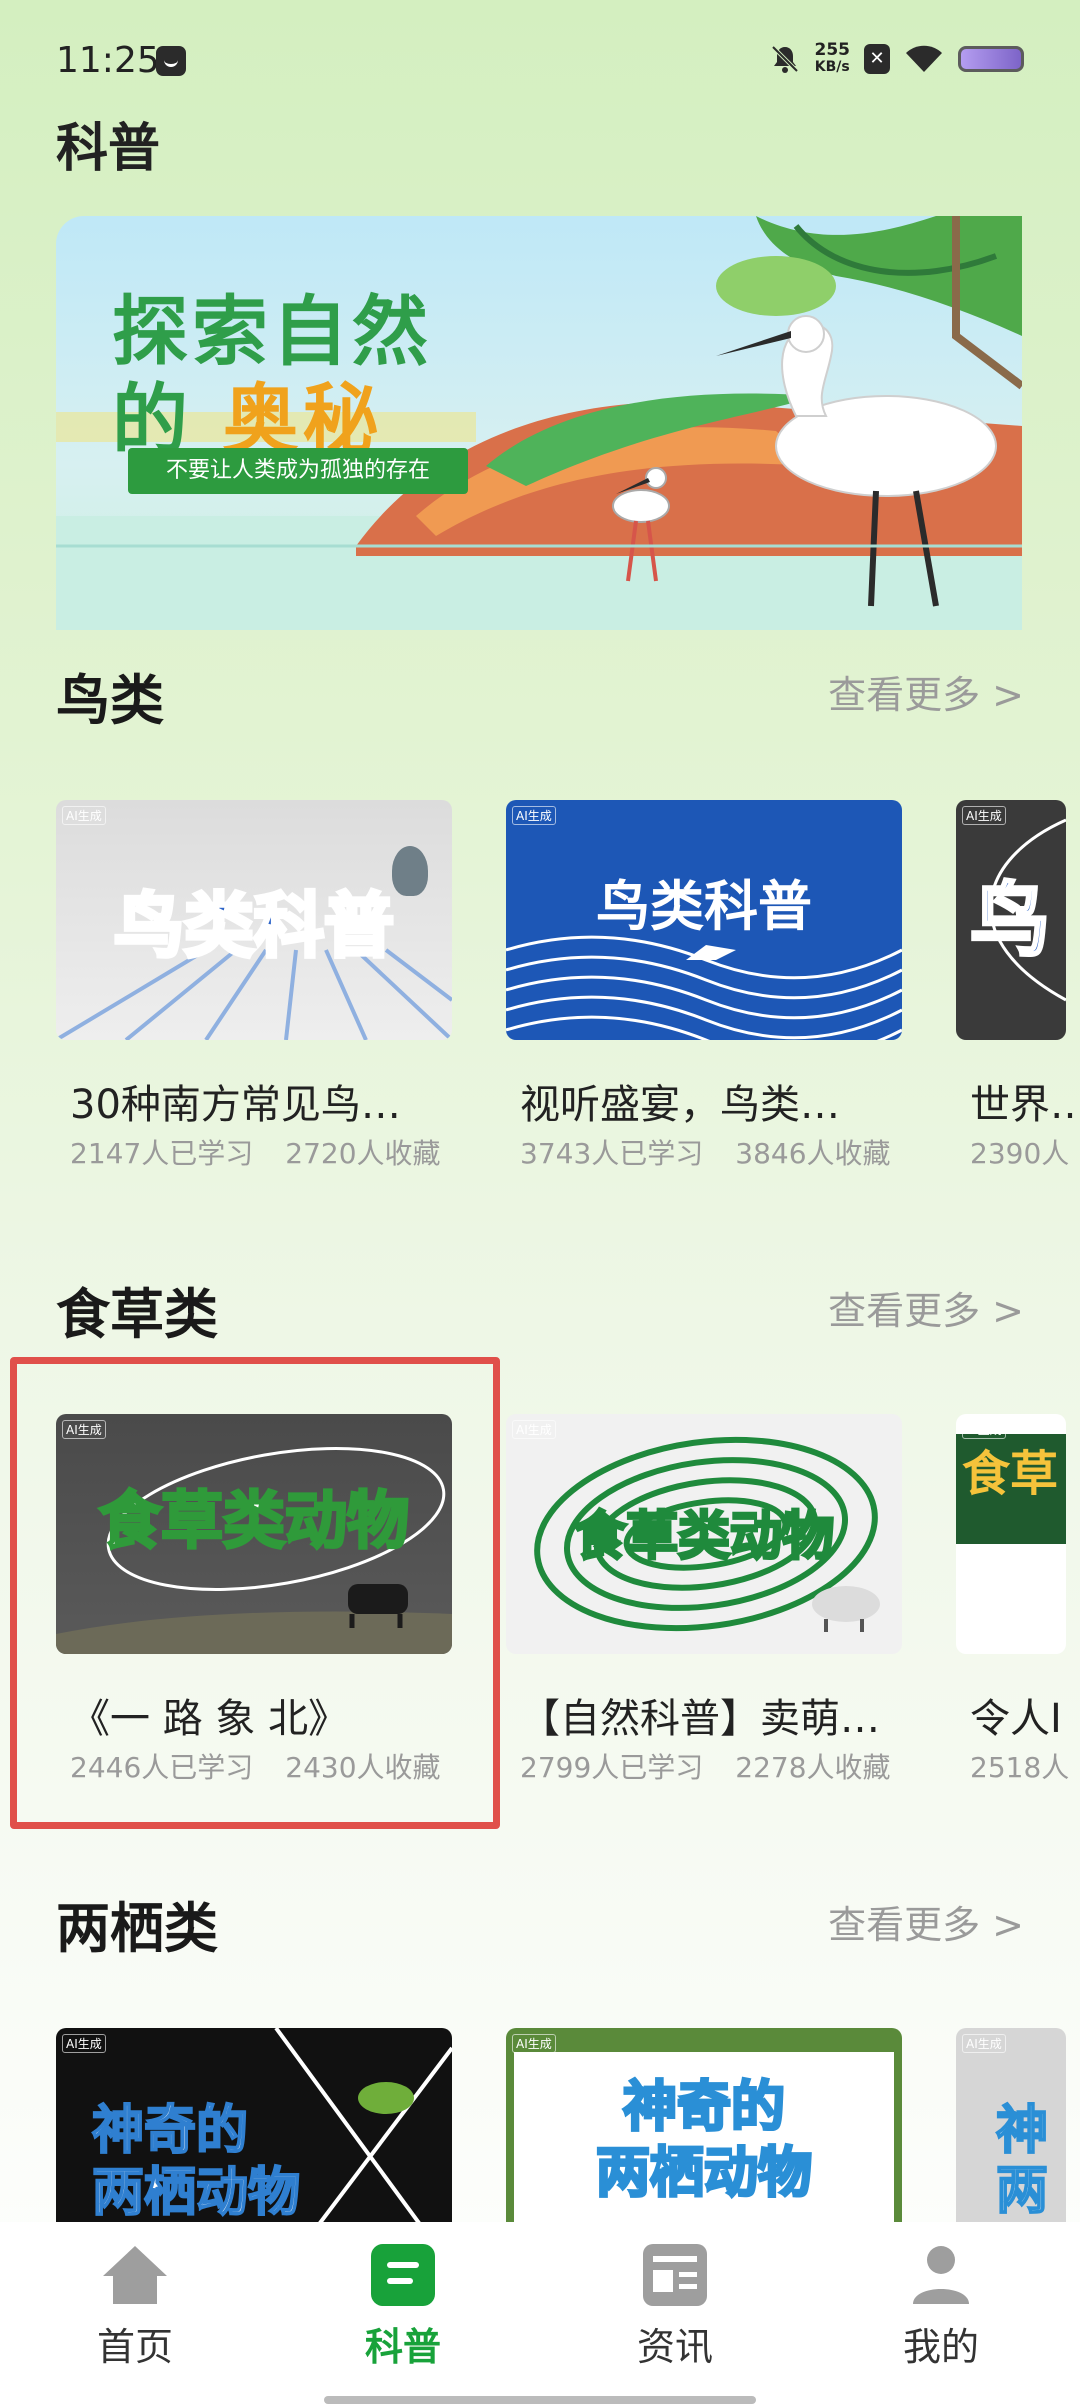 This screenshot has width=1080, height=2408. Describe the element at coordinates (162, 1153) in the screenshot. I see `learned-count: 2147人已学习` at that location.